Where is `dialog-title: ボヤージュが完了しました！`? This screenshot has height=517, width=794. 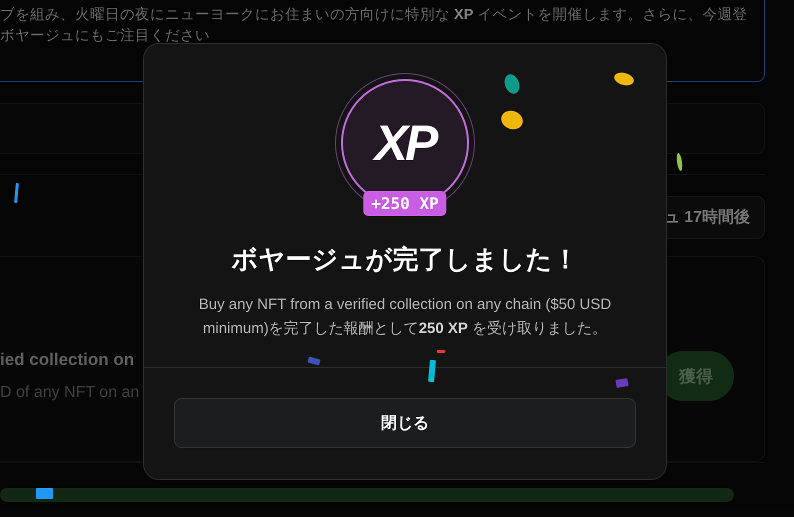
dialog-title: ボヤージュが完了しました！ is located at coordinates (405, 259).